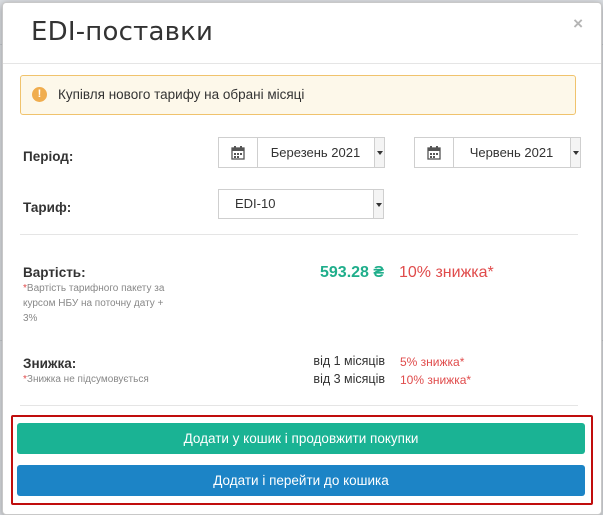 The width and height of the screenshot is (603, 515). What do you see at coordinates (301, 480) in the screenshot?
I see `add-and-go-to-cart-button: Додати і перейти до кошика` at bounding box center [301, 480].